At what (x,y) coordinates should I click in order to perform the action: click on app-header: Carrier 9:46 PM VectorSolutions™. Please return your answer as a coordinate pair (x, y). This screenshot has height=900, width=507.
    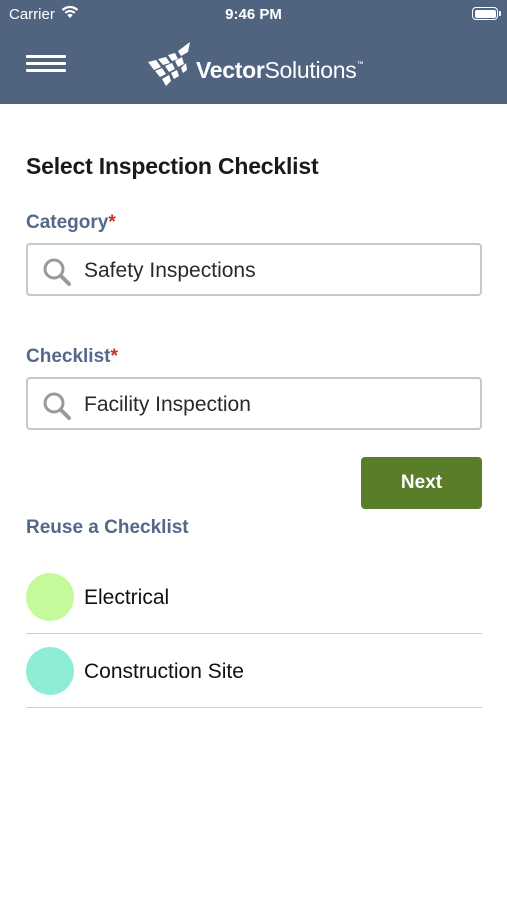
    Looking at the image, I should click on (253, 52).